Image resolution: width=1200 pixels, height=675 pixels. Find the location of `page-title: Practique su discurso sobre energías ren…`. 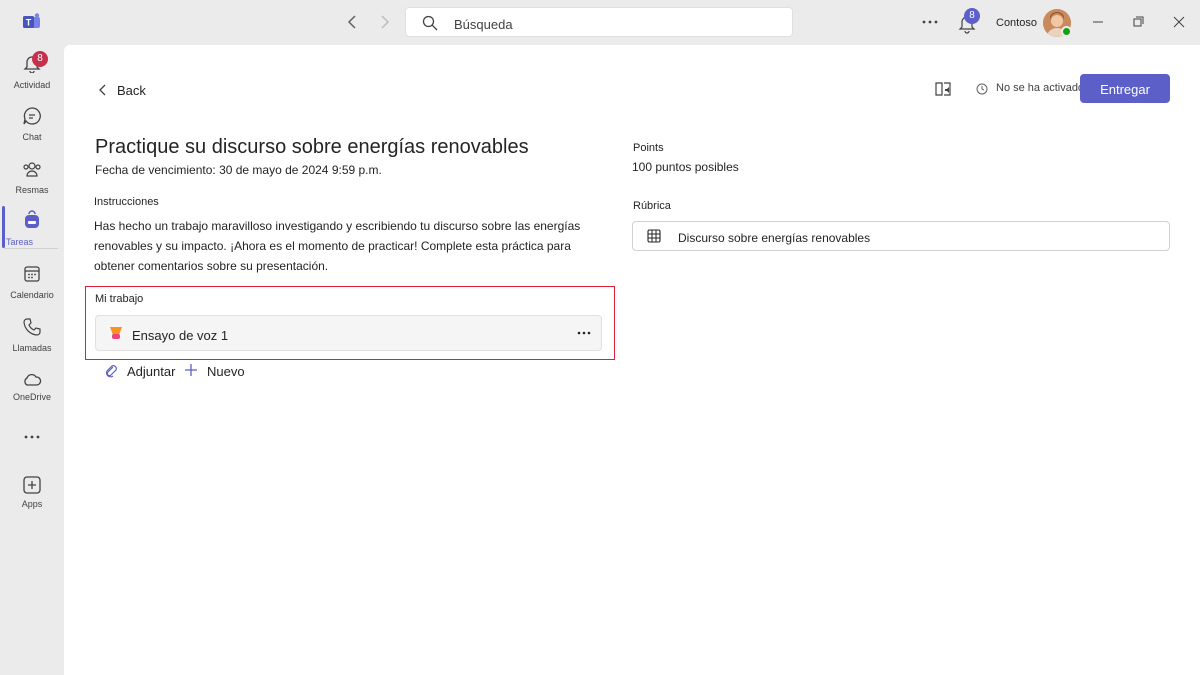

page-title: Practique su discurso sobre energías ren… is located at coordinates (312, 147).